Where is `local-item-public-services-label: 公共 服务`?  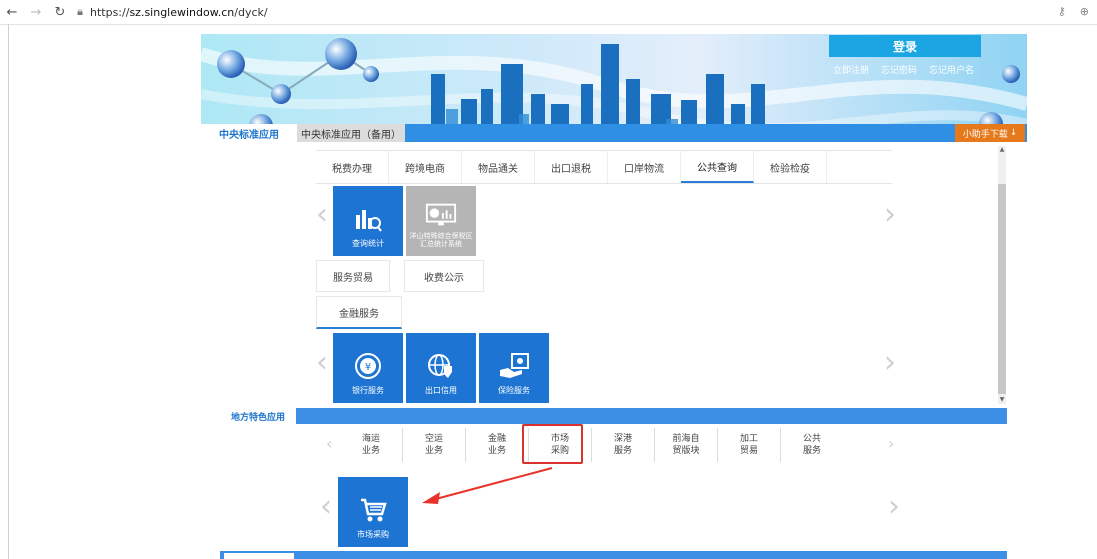
local-item-public-services-label: 公共 服务 is located at coordinates (811, 445).